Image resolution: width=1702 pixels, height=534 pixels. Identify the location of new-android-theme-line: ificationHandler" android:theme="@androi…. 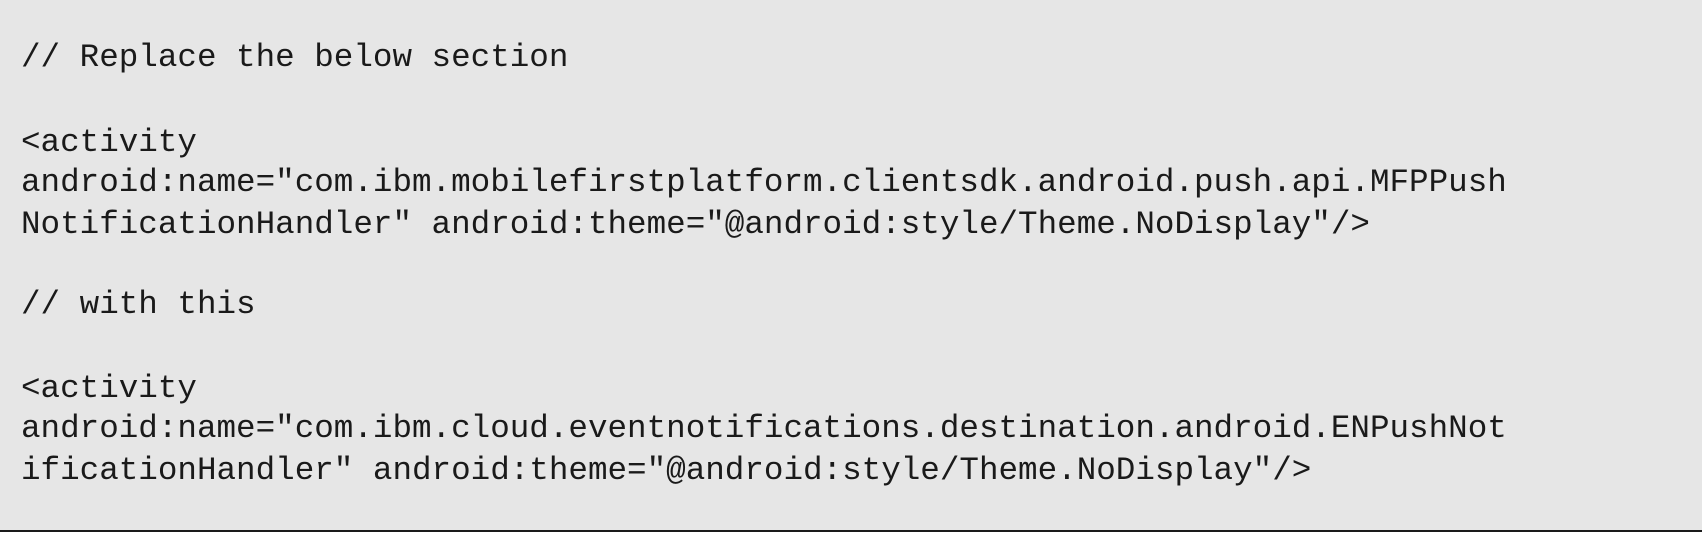
(666, 470).